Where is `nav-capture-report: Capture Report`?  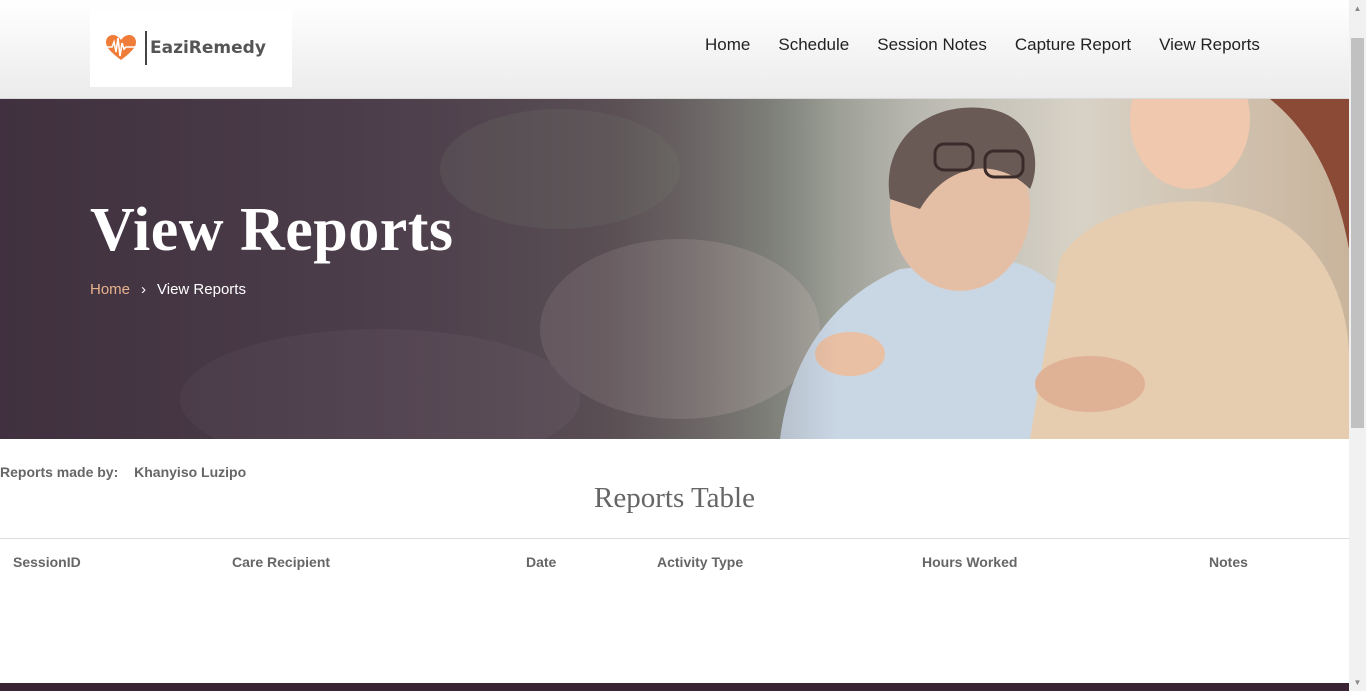
nav-capture-report: Capture Report is located at coordinates (1073, 45).